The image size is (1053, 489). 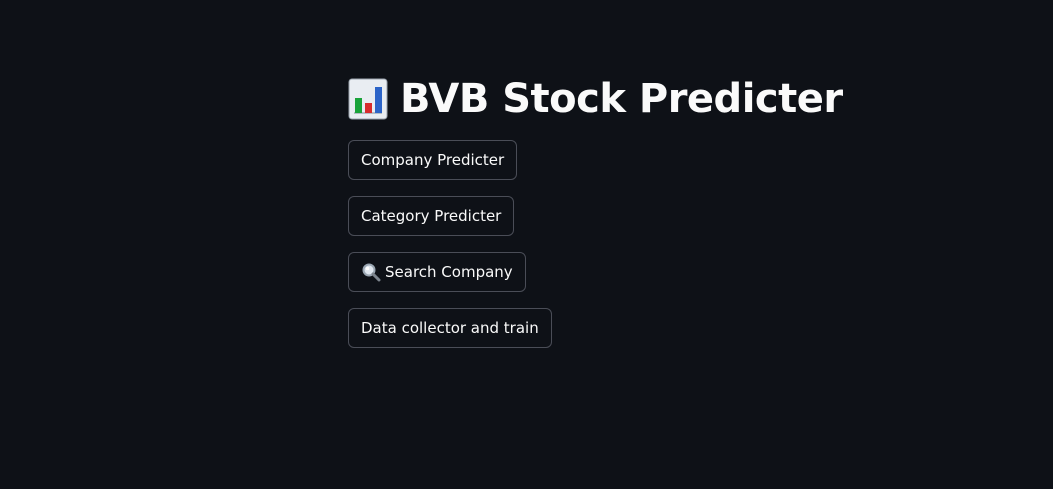 I want to click on company-predicter-label: Company Predicter, so click(x=433, y=160).